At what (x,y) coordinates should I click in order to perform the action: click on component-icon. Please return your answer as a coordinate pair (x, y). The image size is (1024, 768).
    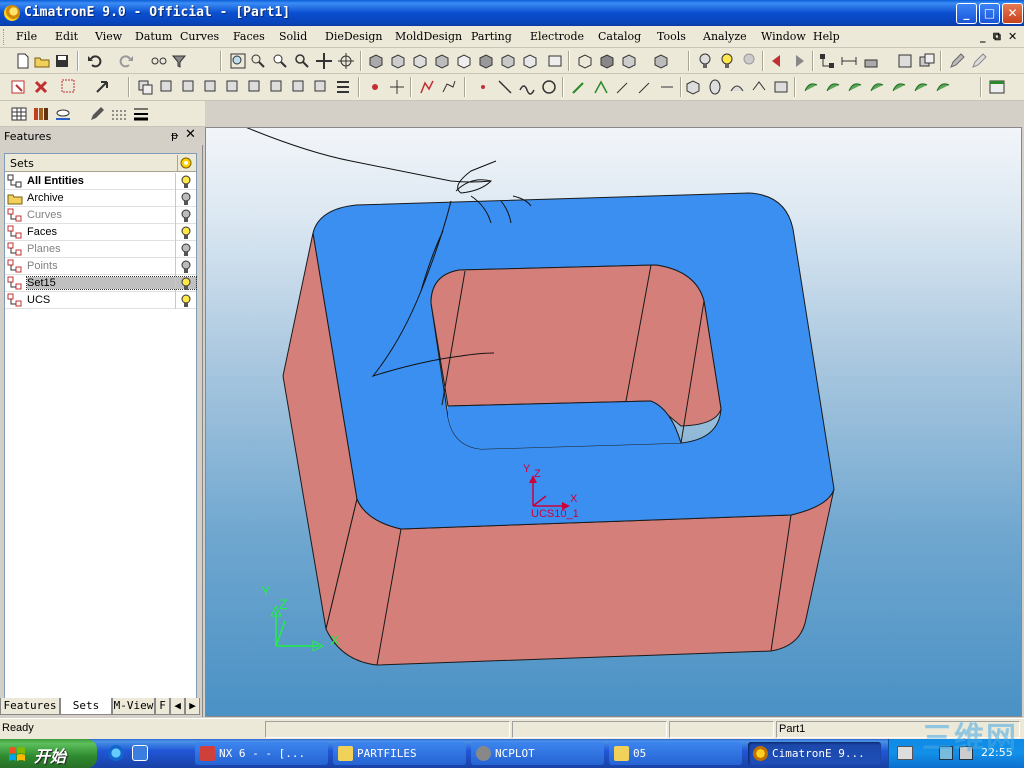
    Looking at the image, I should click on (905, 61).